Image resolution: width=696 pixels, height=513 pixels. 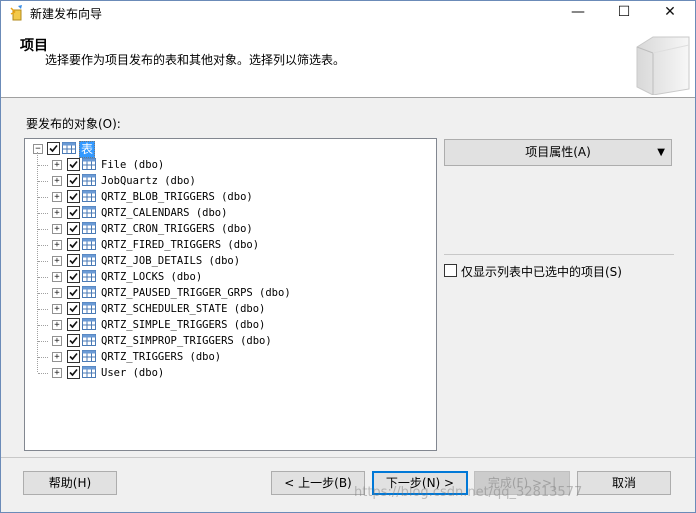 What do you see at coordinates (170, 261) in the screenshot?
I see `tree-item-label: QRTZ_JOB_DETAILS (dbo)` at bounding box center [170, 261].